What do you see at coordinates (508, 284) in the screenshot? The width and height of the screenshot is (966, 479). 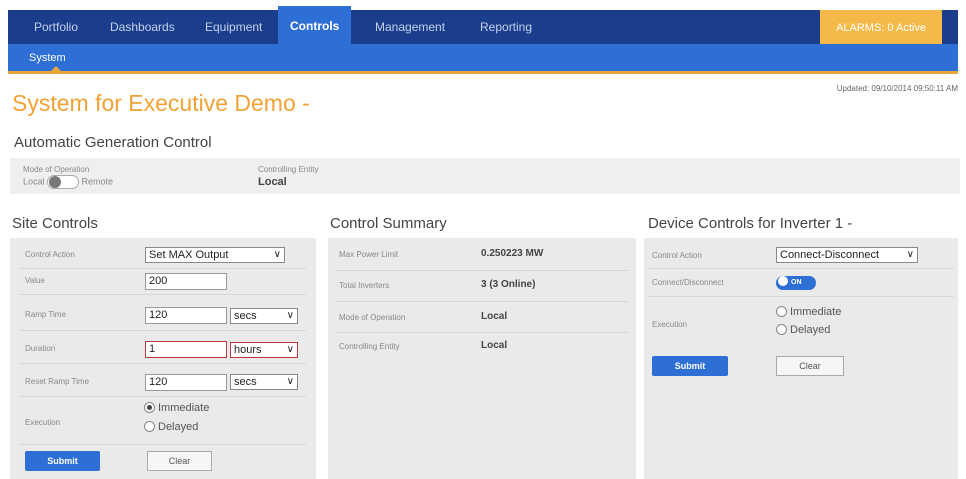 I see `total-inverters-value: 3 (3 Online)` at bounding box center [508, 284].